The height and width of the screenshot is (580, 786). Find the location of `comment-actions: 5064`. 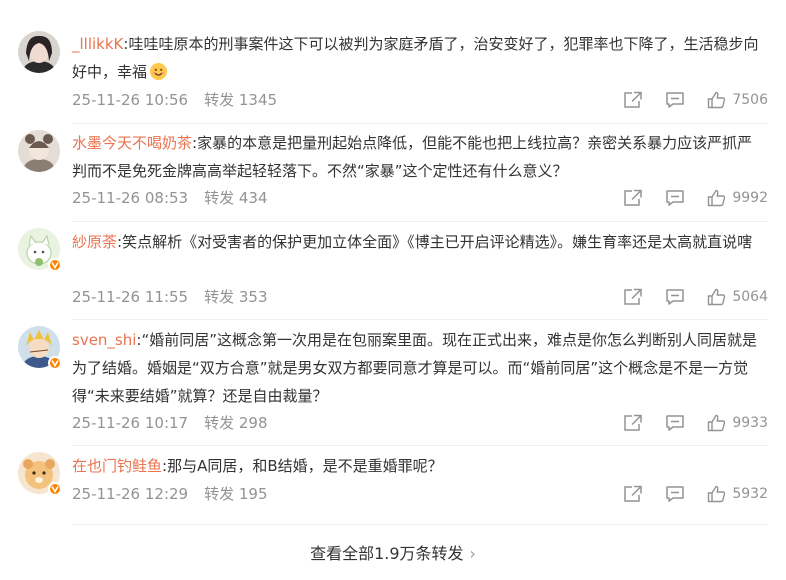

comment-actions: 5064 is located at coordinates (695, 297).